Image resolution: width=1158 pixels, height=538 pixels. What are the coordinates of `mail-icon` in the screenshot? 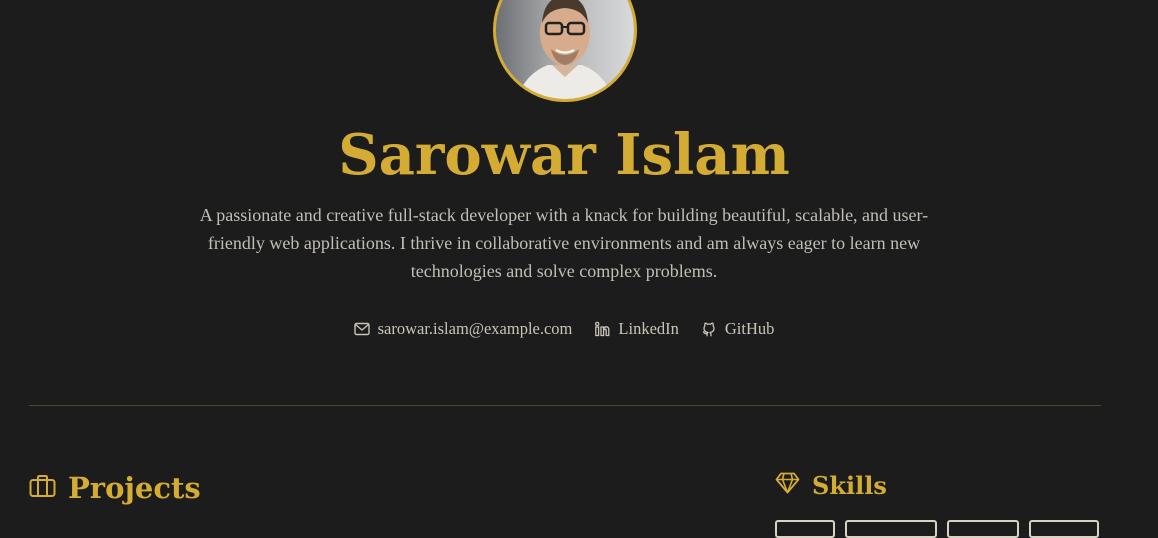 It's located at (361, 329).